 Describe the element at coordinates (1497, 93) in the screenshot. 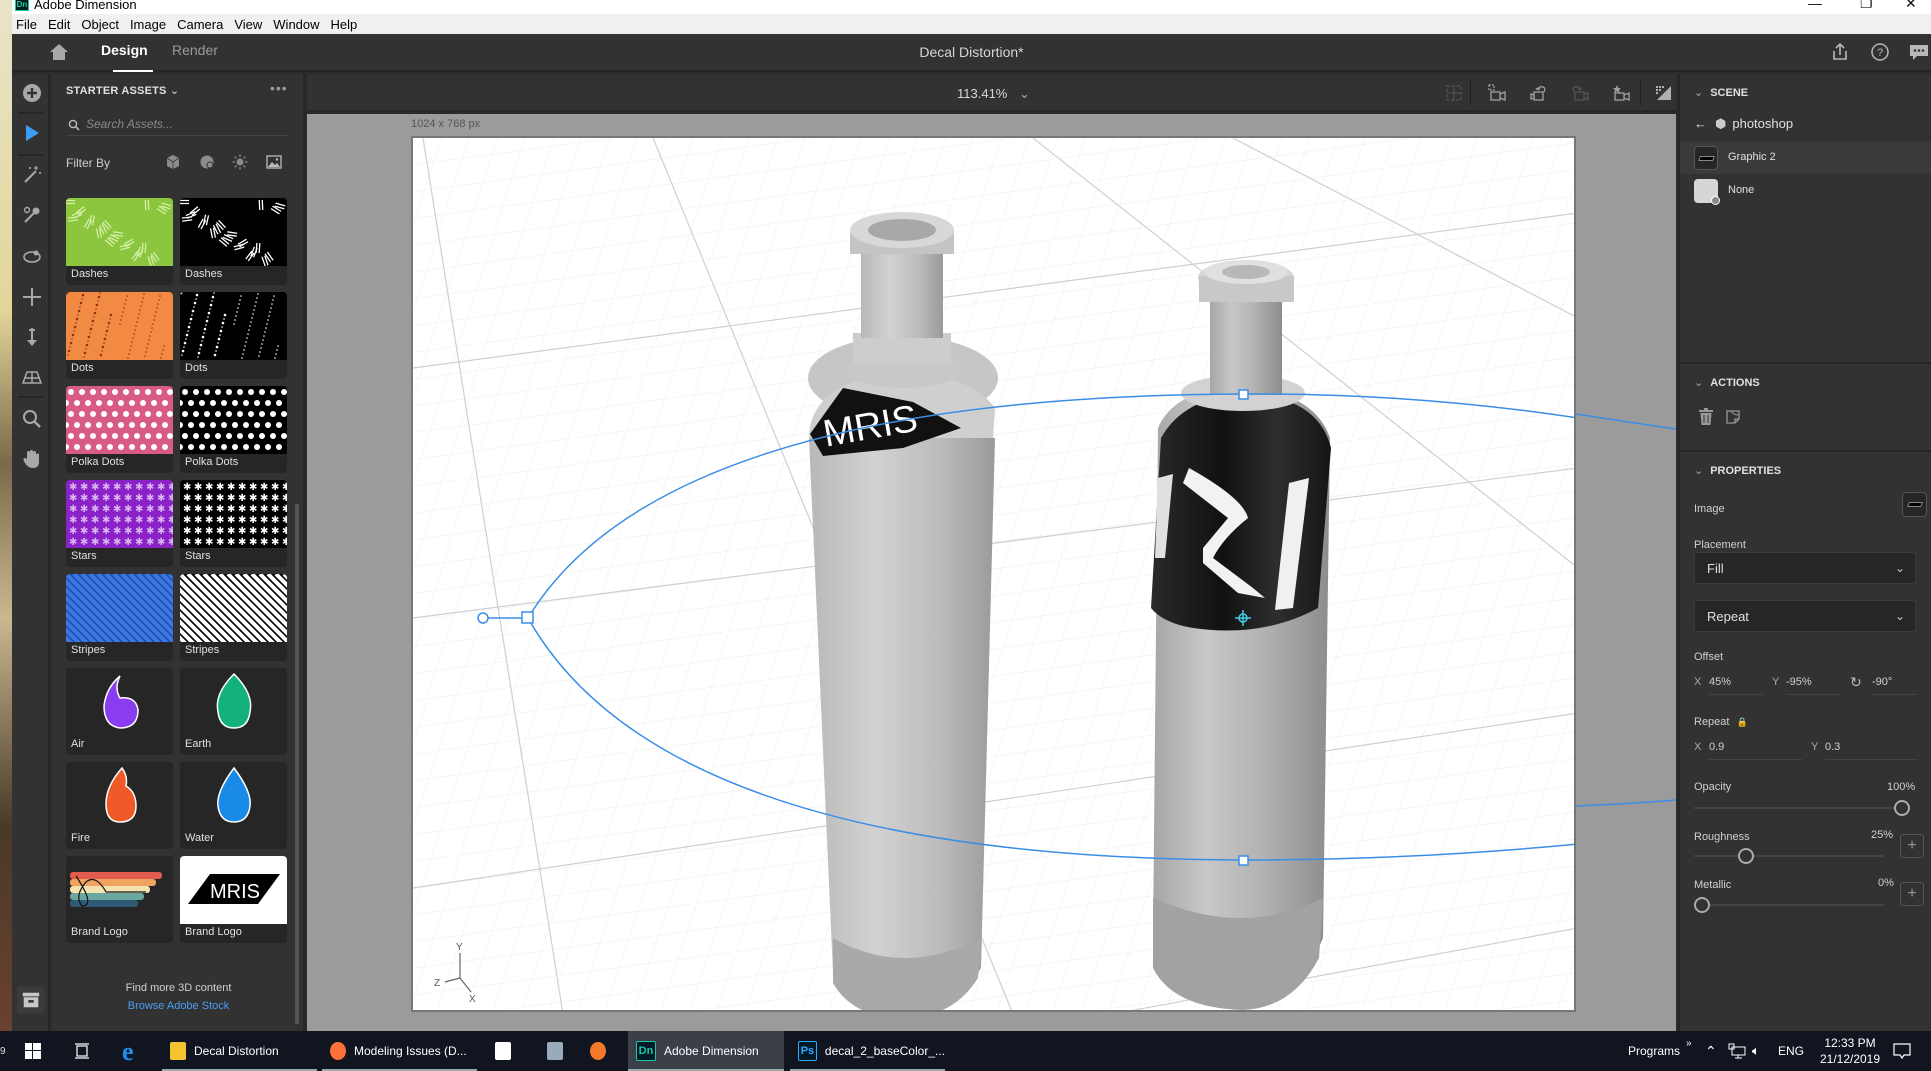

I see `frame-camera-icon` at that location.